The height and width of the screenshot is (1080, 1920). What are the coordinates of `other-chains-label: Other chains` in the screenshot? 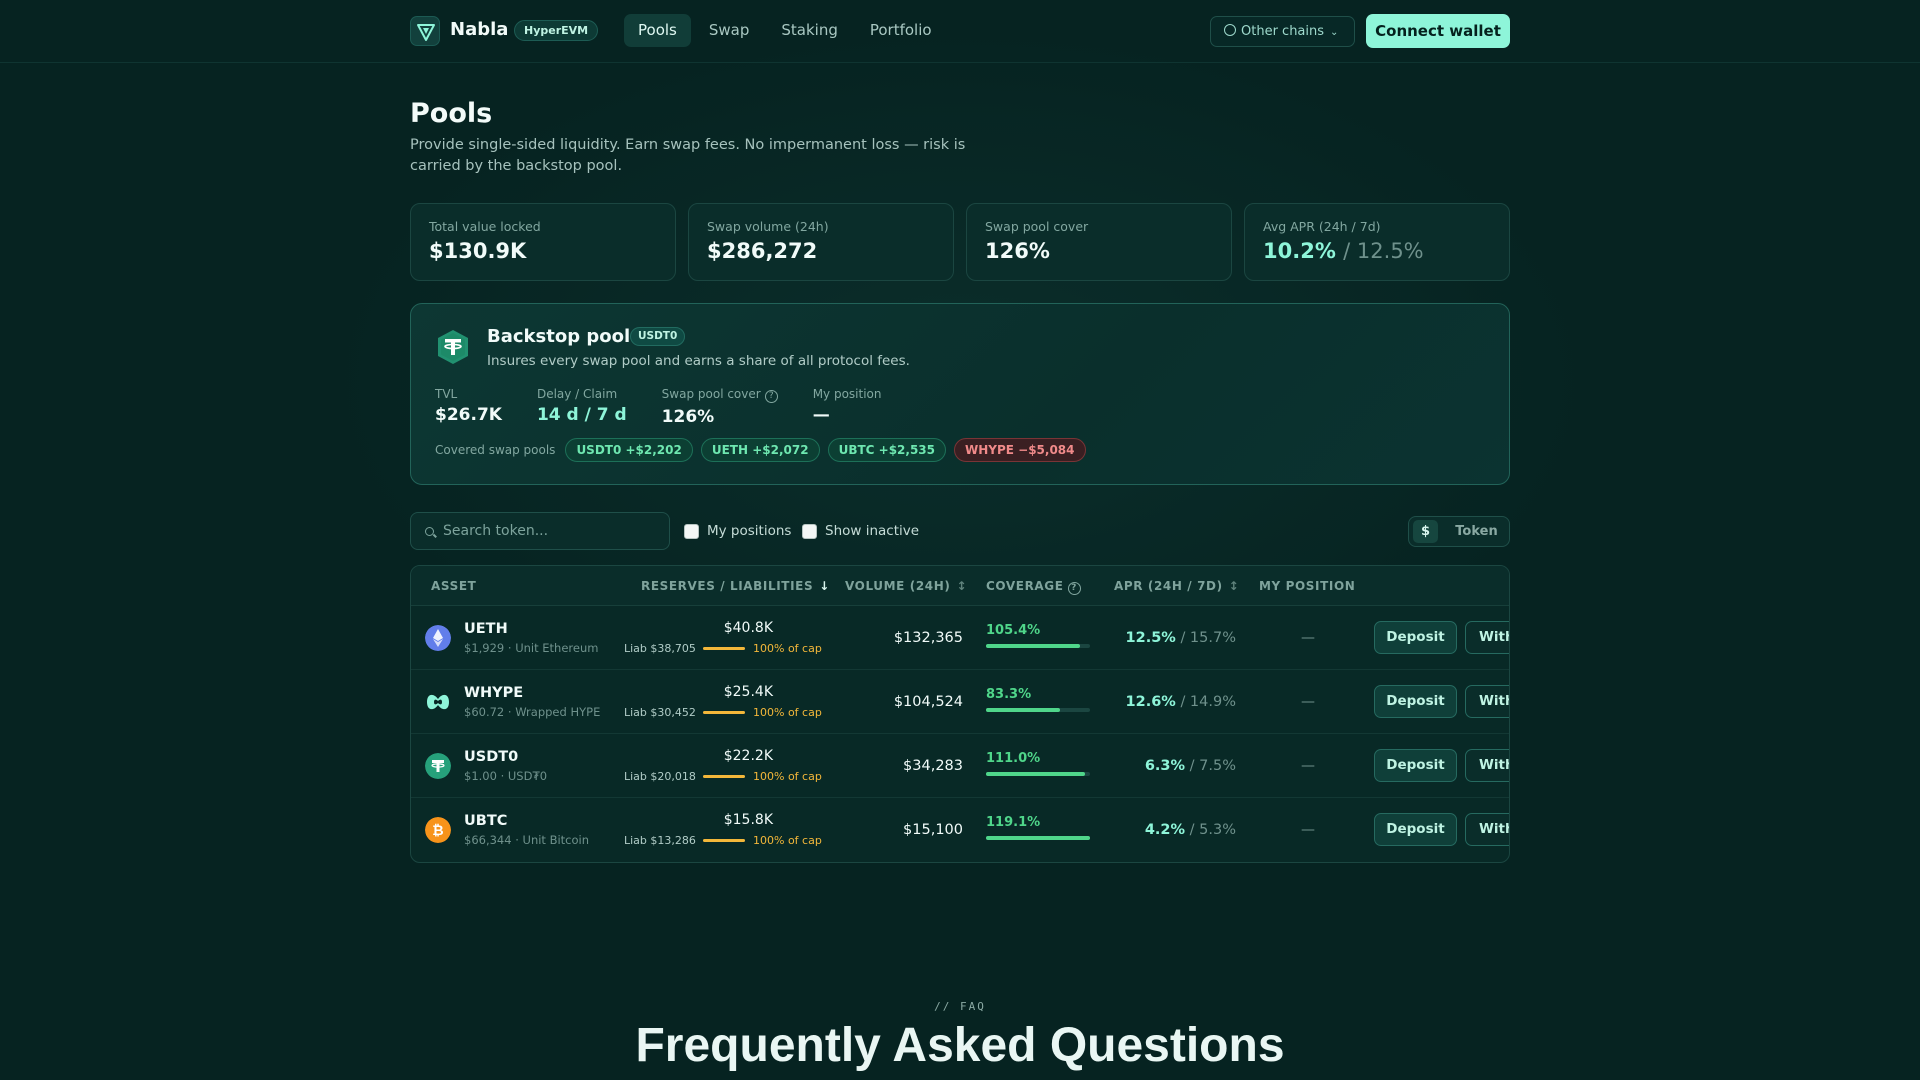 It's located at (1283, 31).